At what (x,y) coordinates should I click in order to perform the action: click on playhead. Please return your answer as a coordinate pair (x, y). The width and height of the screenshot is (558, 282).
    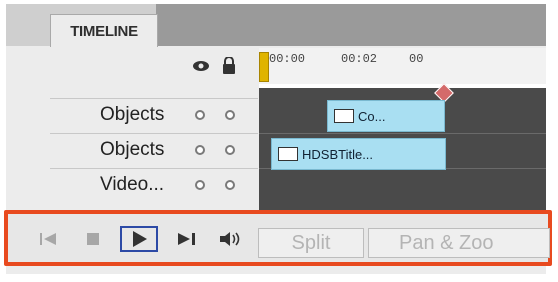
    Looking at the image, I should click on (264, 67).